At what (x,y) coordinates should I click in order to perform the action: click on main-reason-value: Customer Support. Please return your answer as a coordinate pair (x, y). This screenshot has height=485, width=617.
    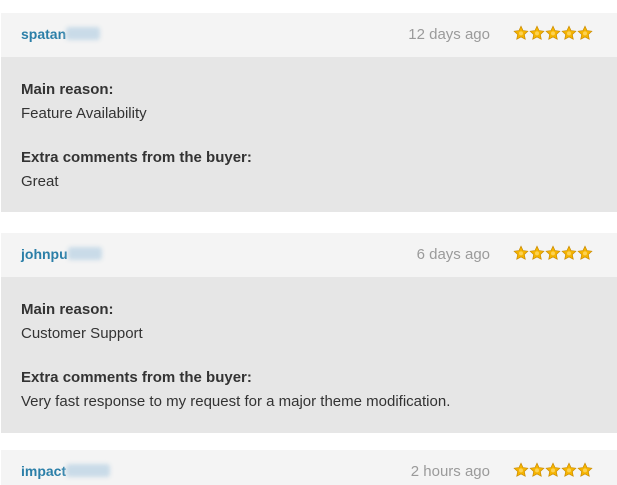
    Looking at the image, I should click on (82, 333).